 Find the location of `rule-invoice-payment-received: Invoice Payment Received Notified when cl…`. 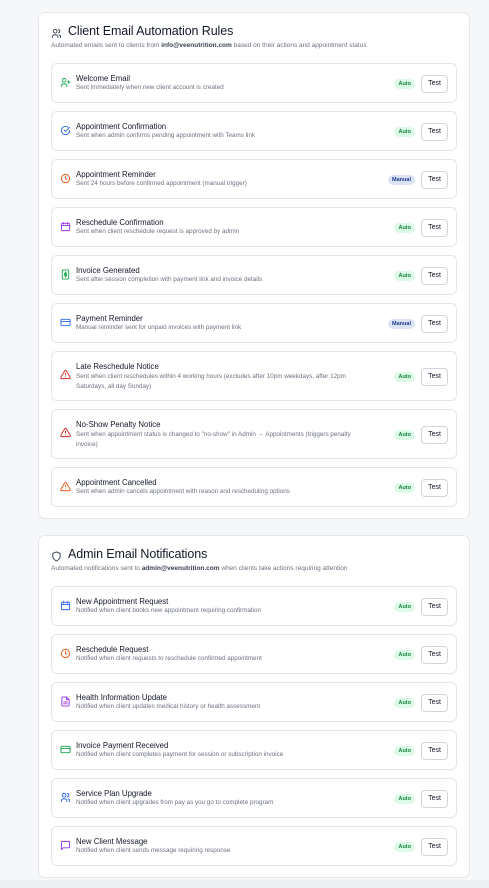

rule-invoice-payment-received: Invoice Payment Received Notified when cl… is located at coordinates (254, 750).